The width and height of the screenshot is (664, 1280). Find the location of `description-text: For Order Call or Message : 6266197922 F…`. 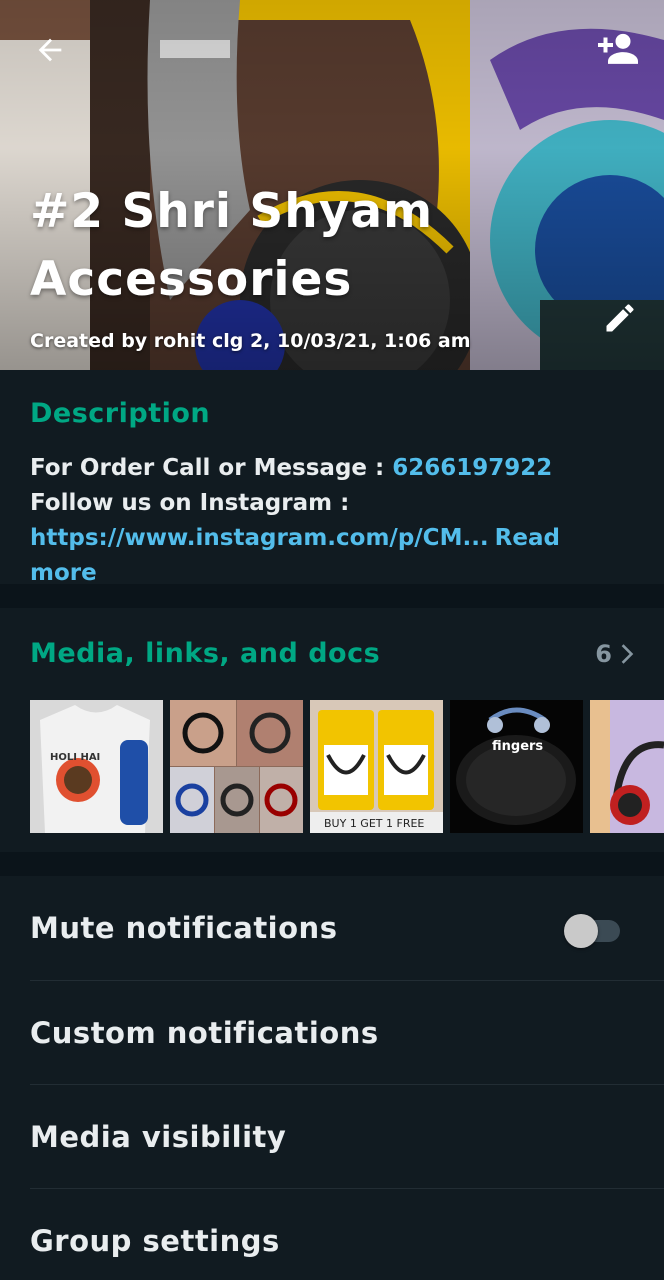

description-text: For Order Call or Message : 6266197922 F… is located at coordinates (332, 521).